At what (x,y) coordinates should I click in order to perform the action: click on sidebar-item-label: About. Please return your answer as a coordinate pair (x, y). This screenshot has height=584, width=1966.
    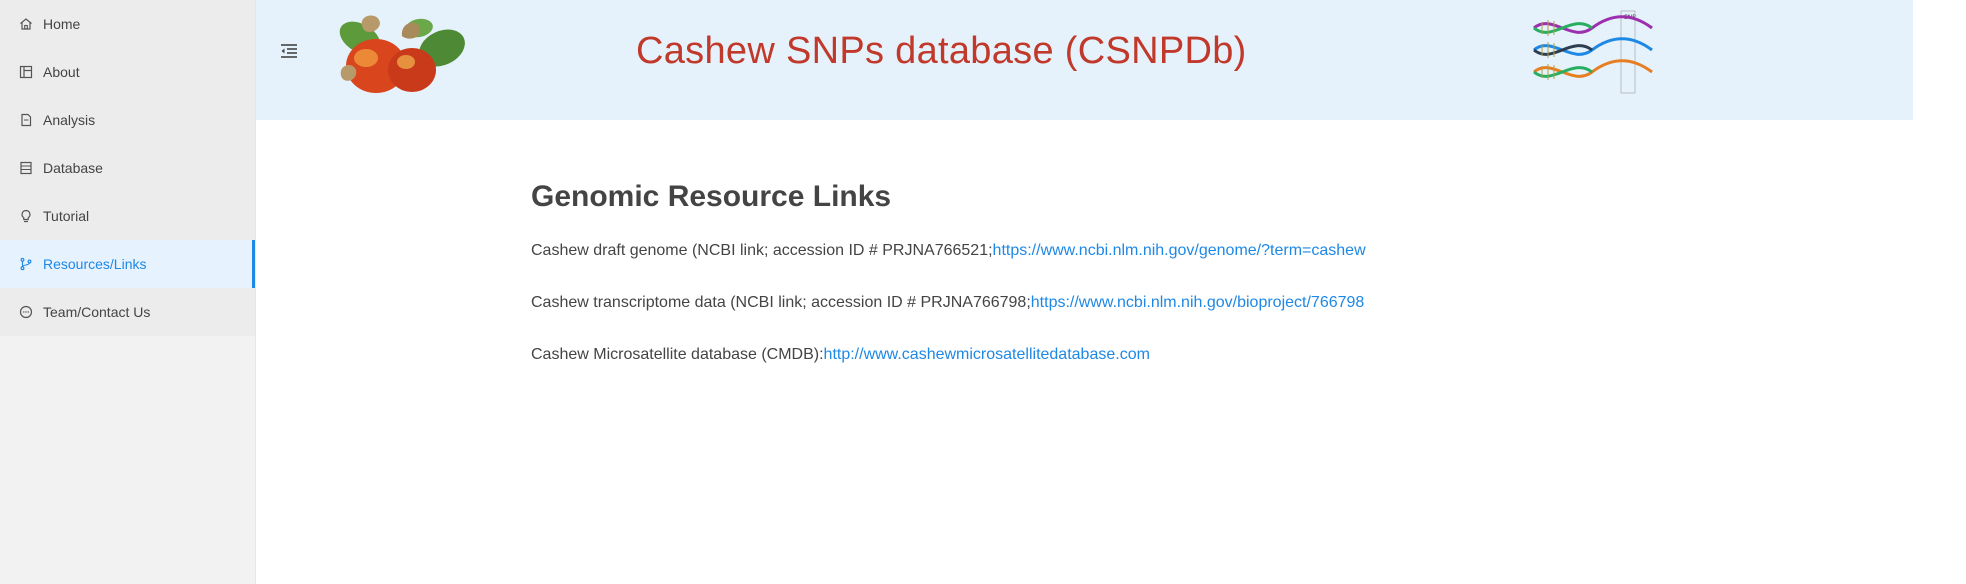
    Looking at the image, I should click on (61, 72).